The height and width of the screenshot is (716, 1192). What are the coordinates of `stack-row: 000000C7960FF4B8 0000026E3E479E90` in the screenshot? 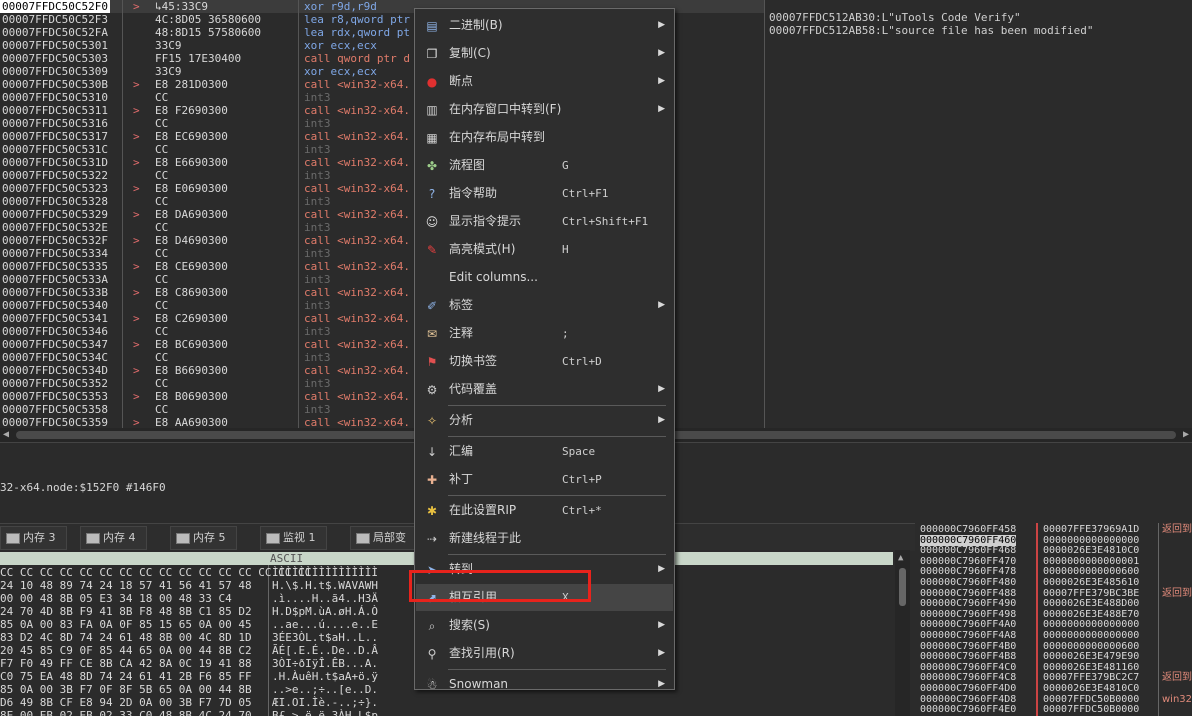 It's located at (1053, 656).